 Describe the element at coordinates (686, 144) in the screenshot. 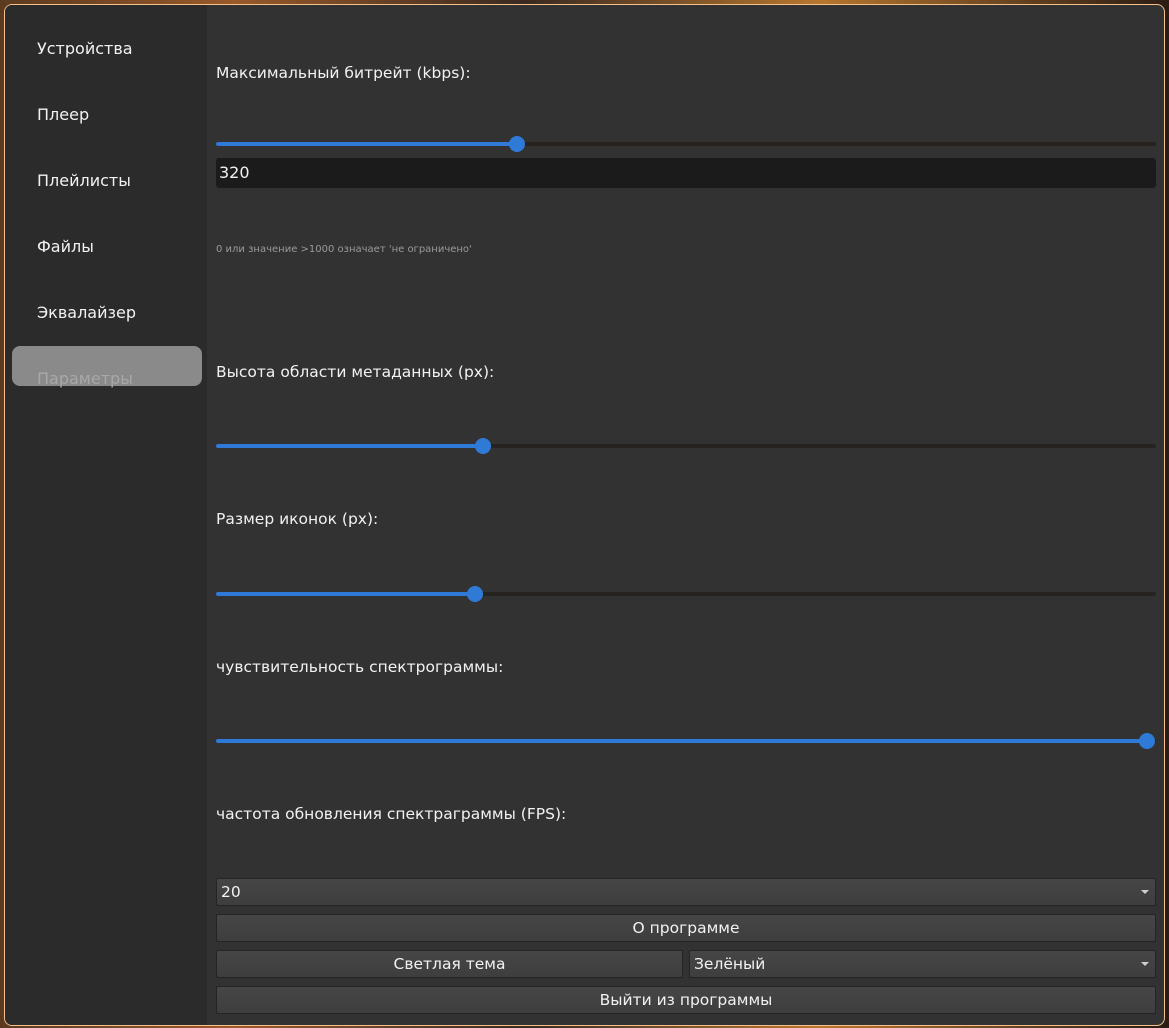

I see `bitrate-slider` at that location.